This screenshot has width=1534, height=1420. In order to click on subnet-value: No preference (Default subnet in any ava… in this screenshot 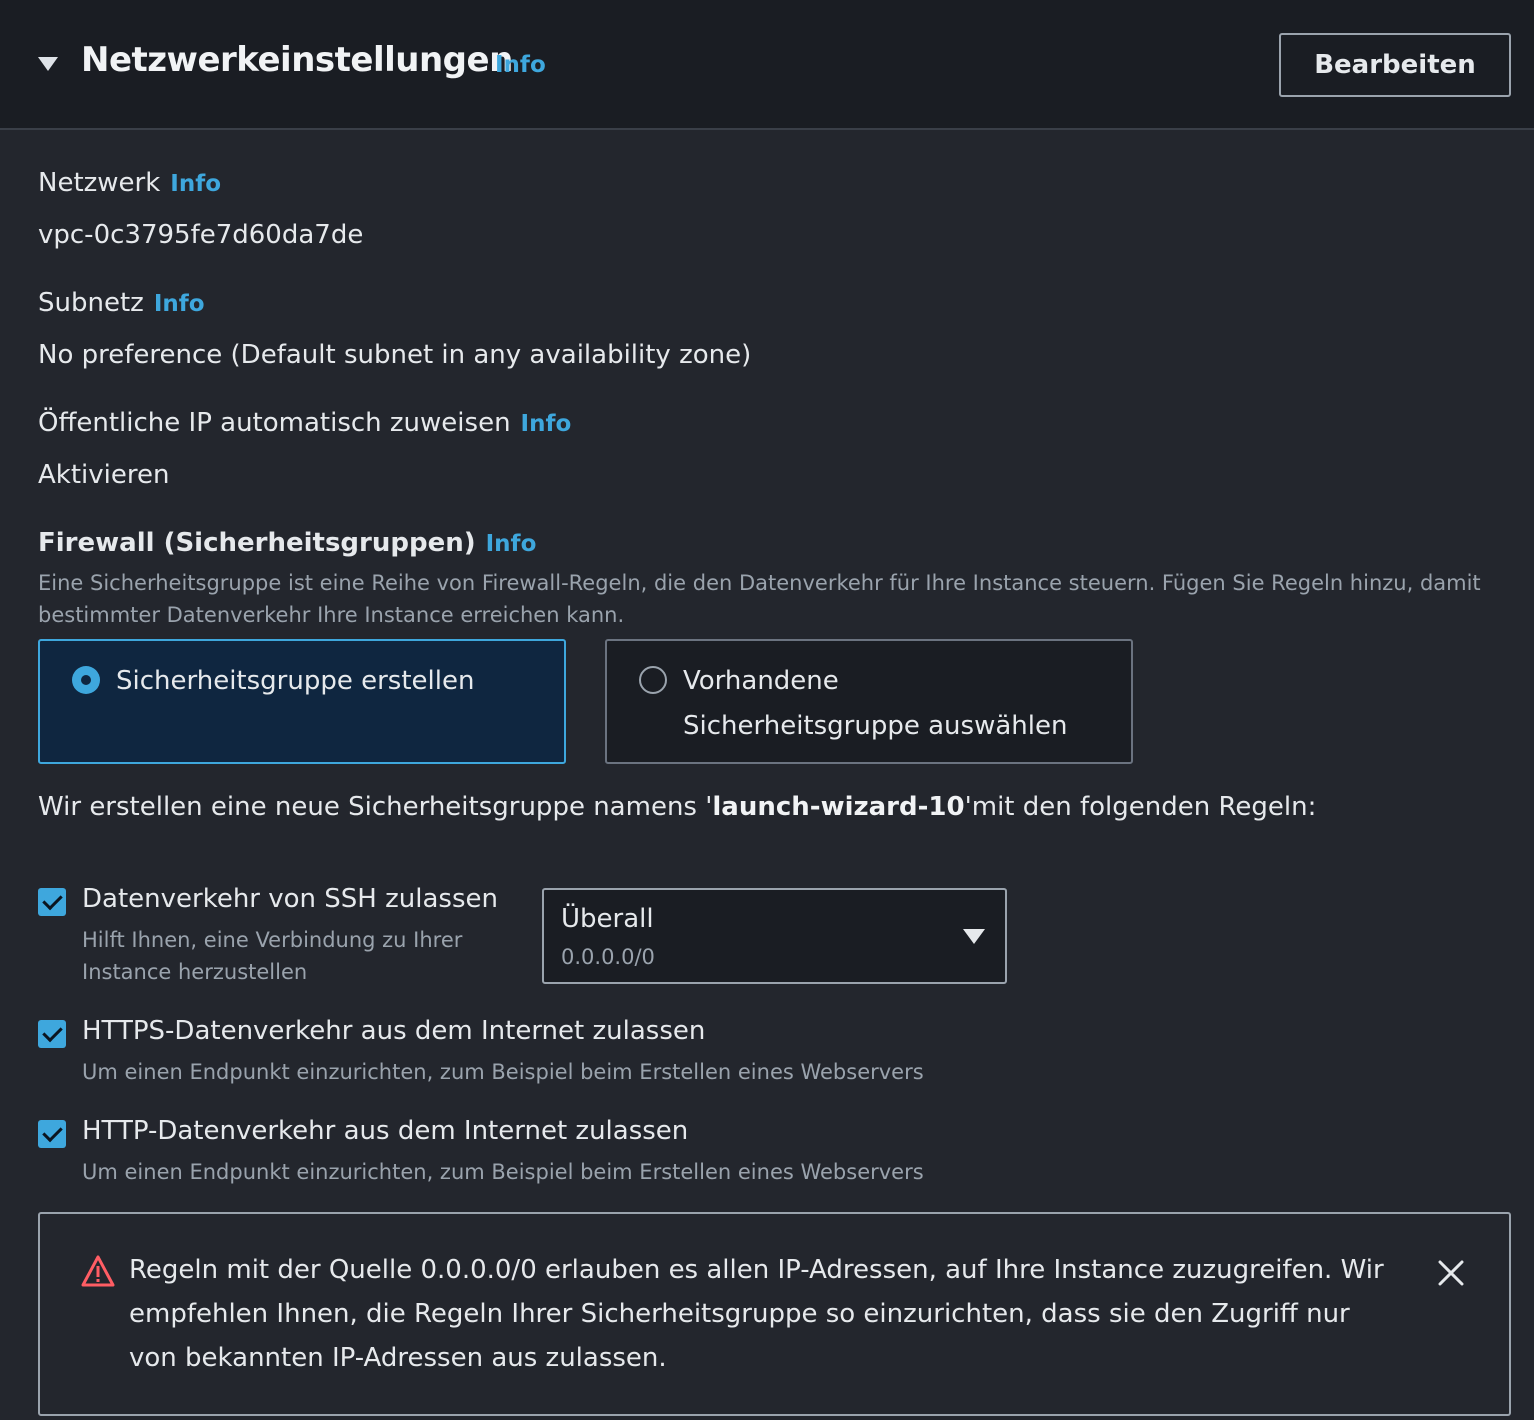, I will do `click(395, 355)`.